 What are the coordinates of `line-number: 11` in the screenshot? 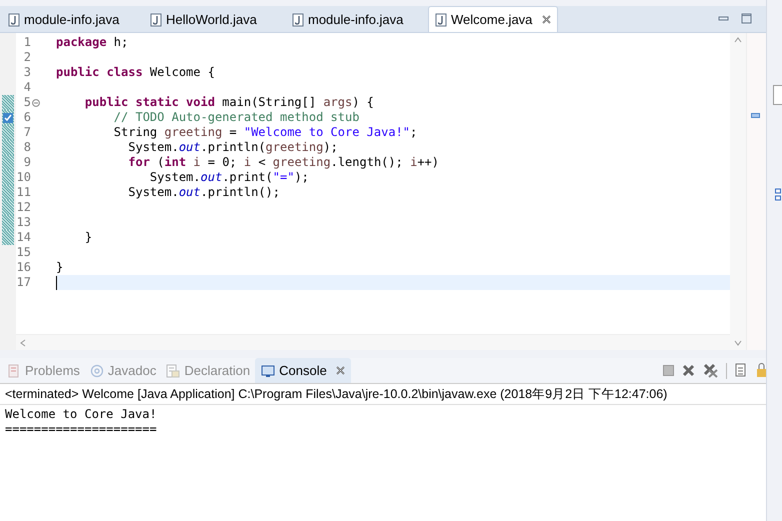 It's located at (23, 192).